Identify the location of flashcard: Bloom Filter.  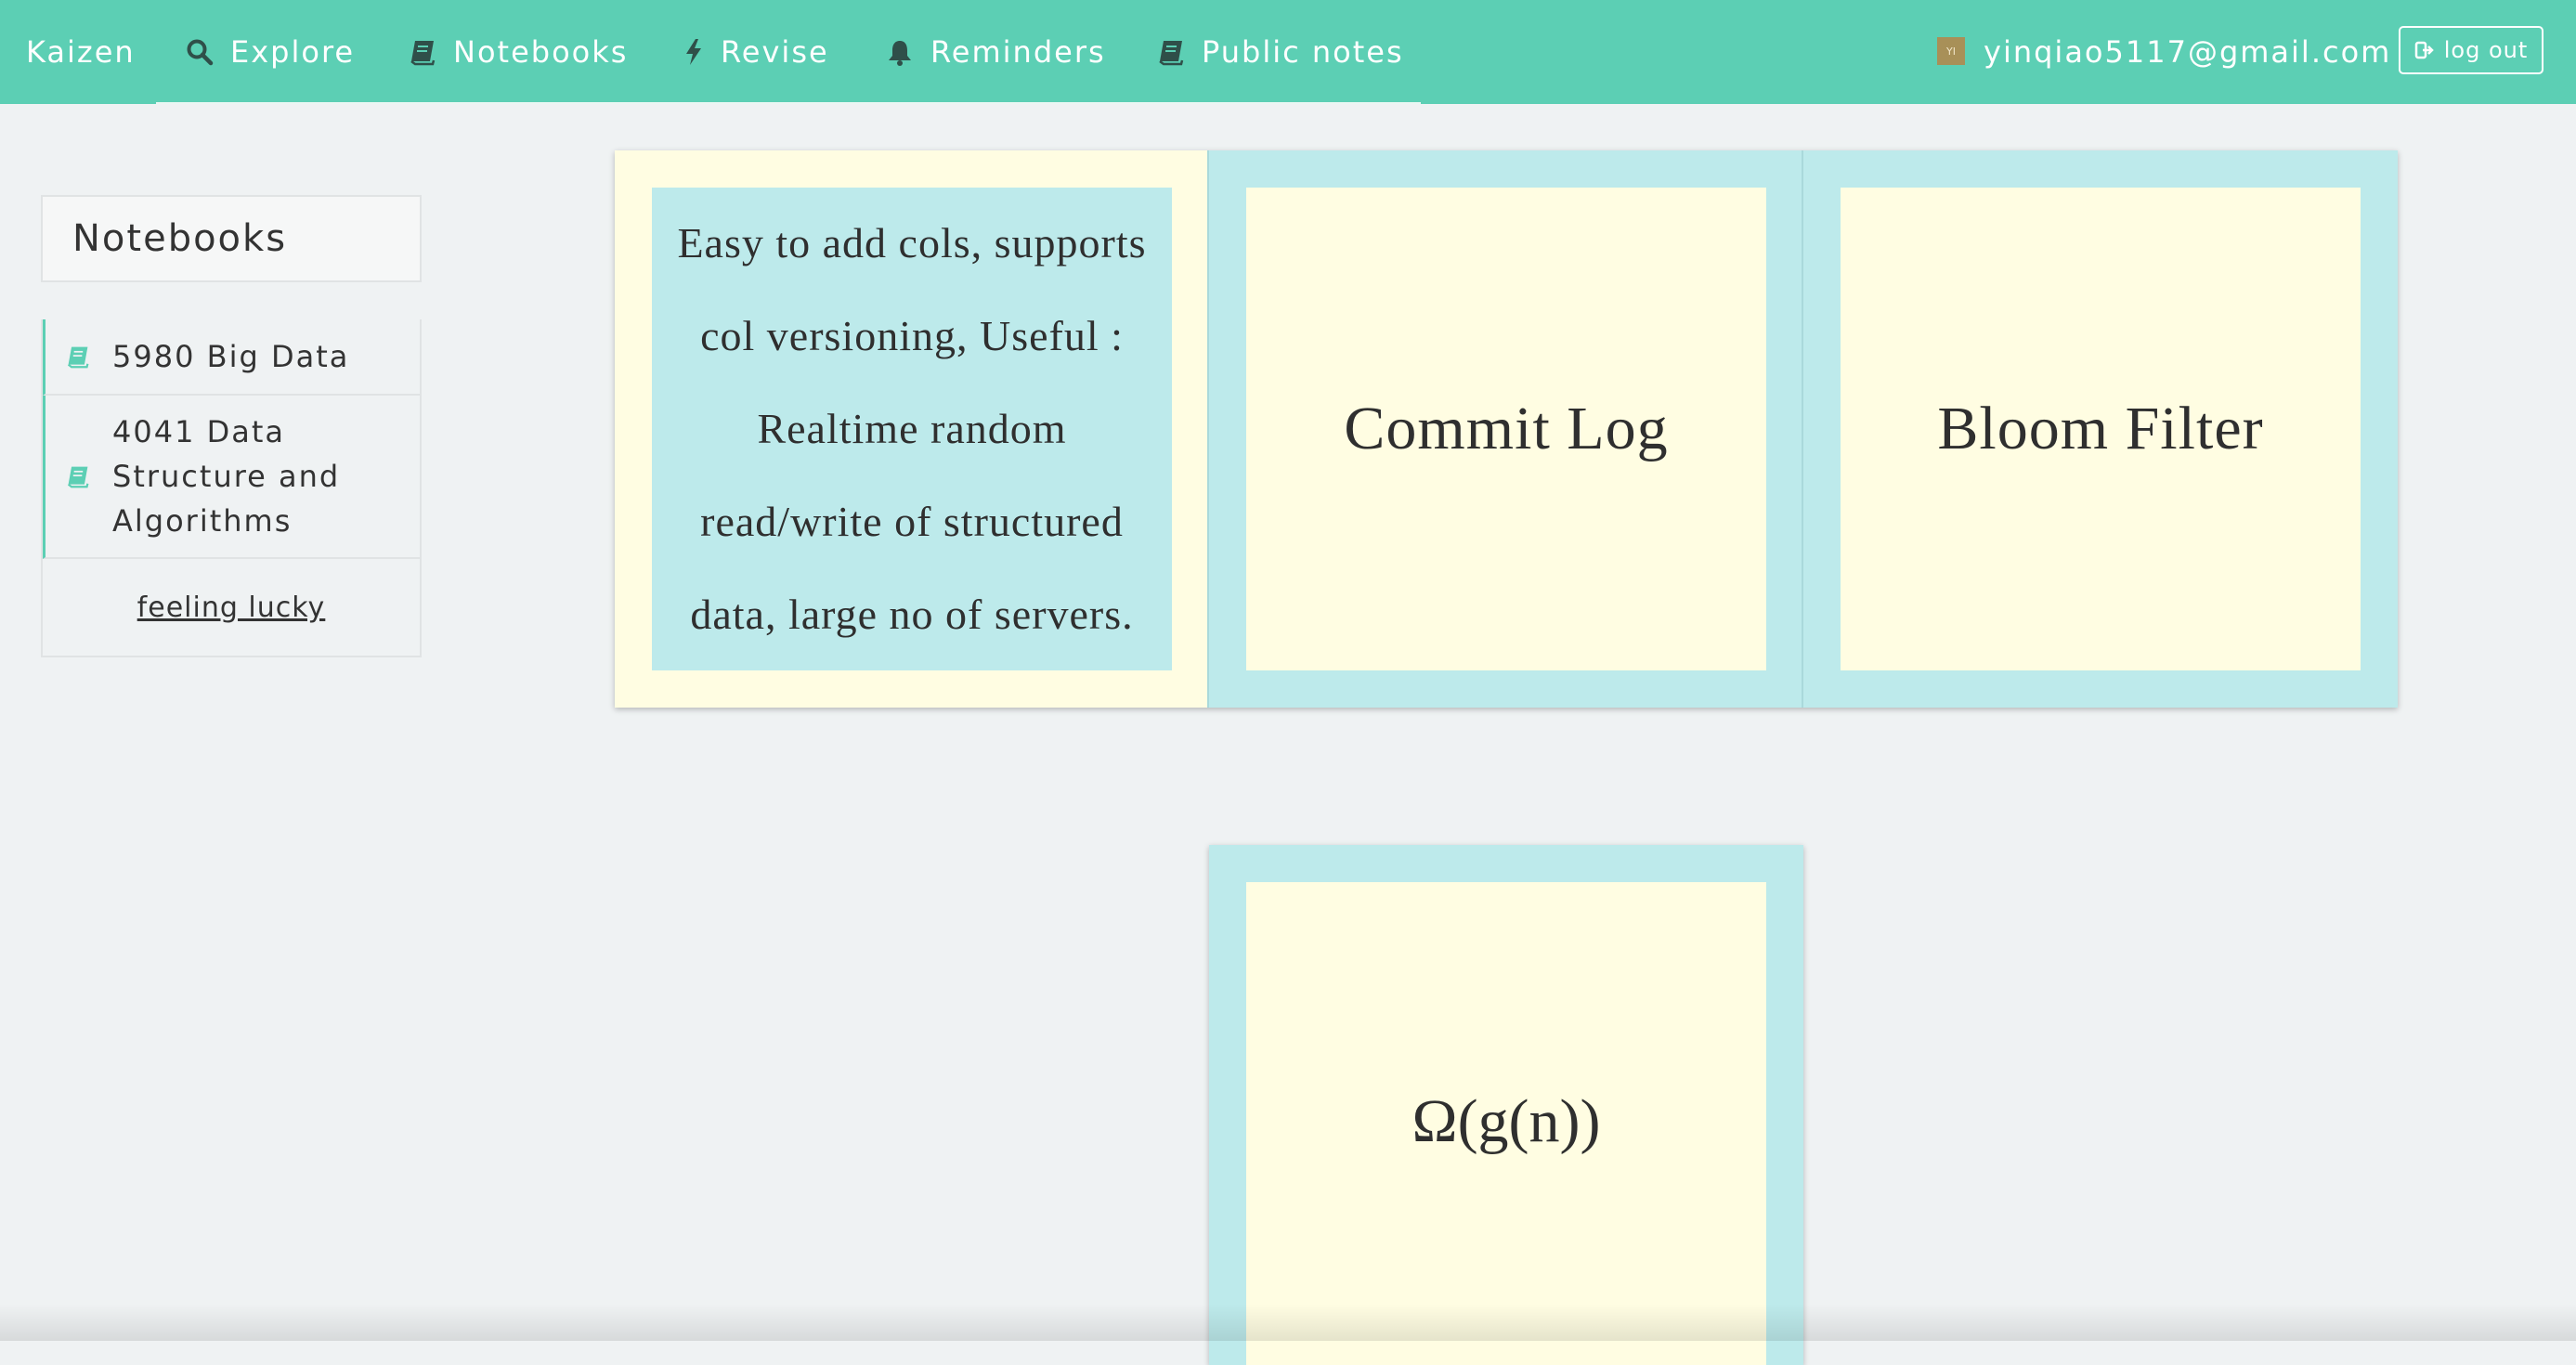
(2100, 429).